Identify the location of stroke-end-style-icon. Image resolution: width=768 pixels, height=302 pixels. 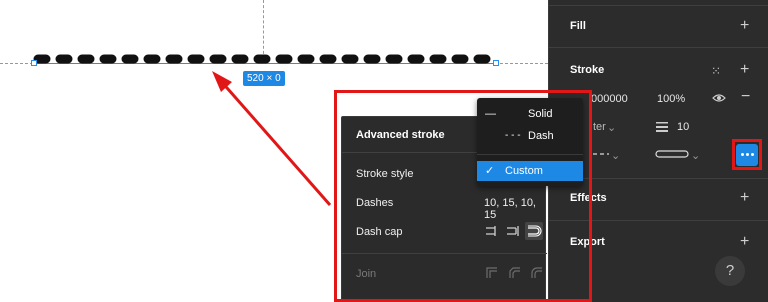
(672, 154).